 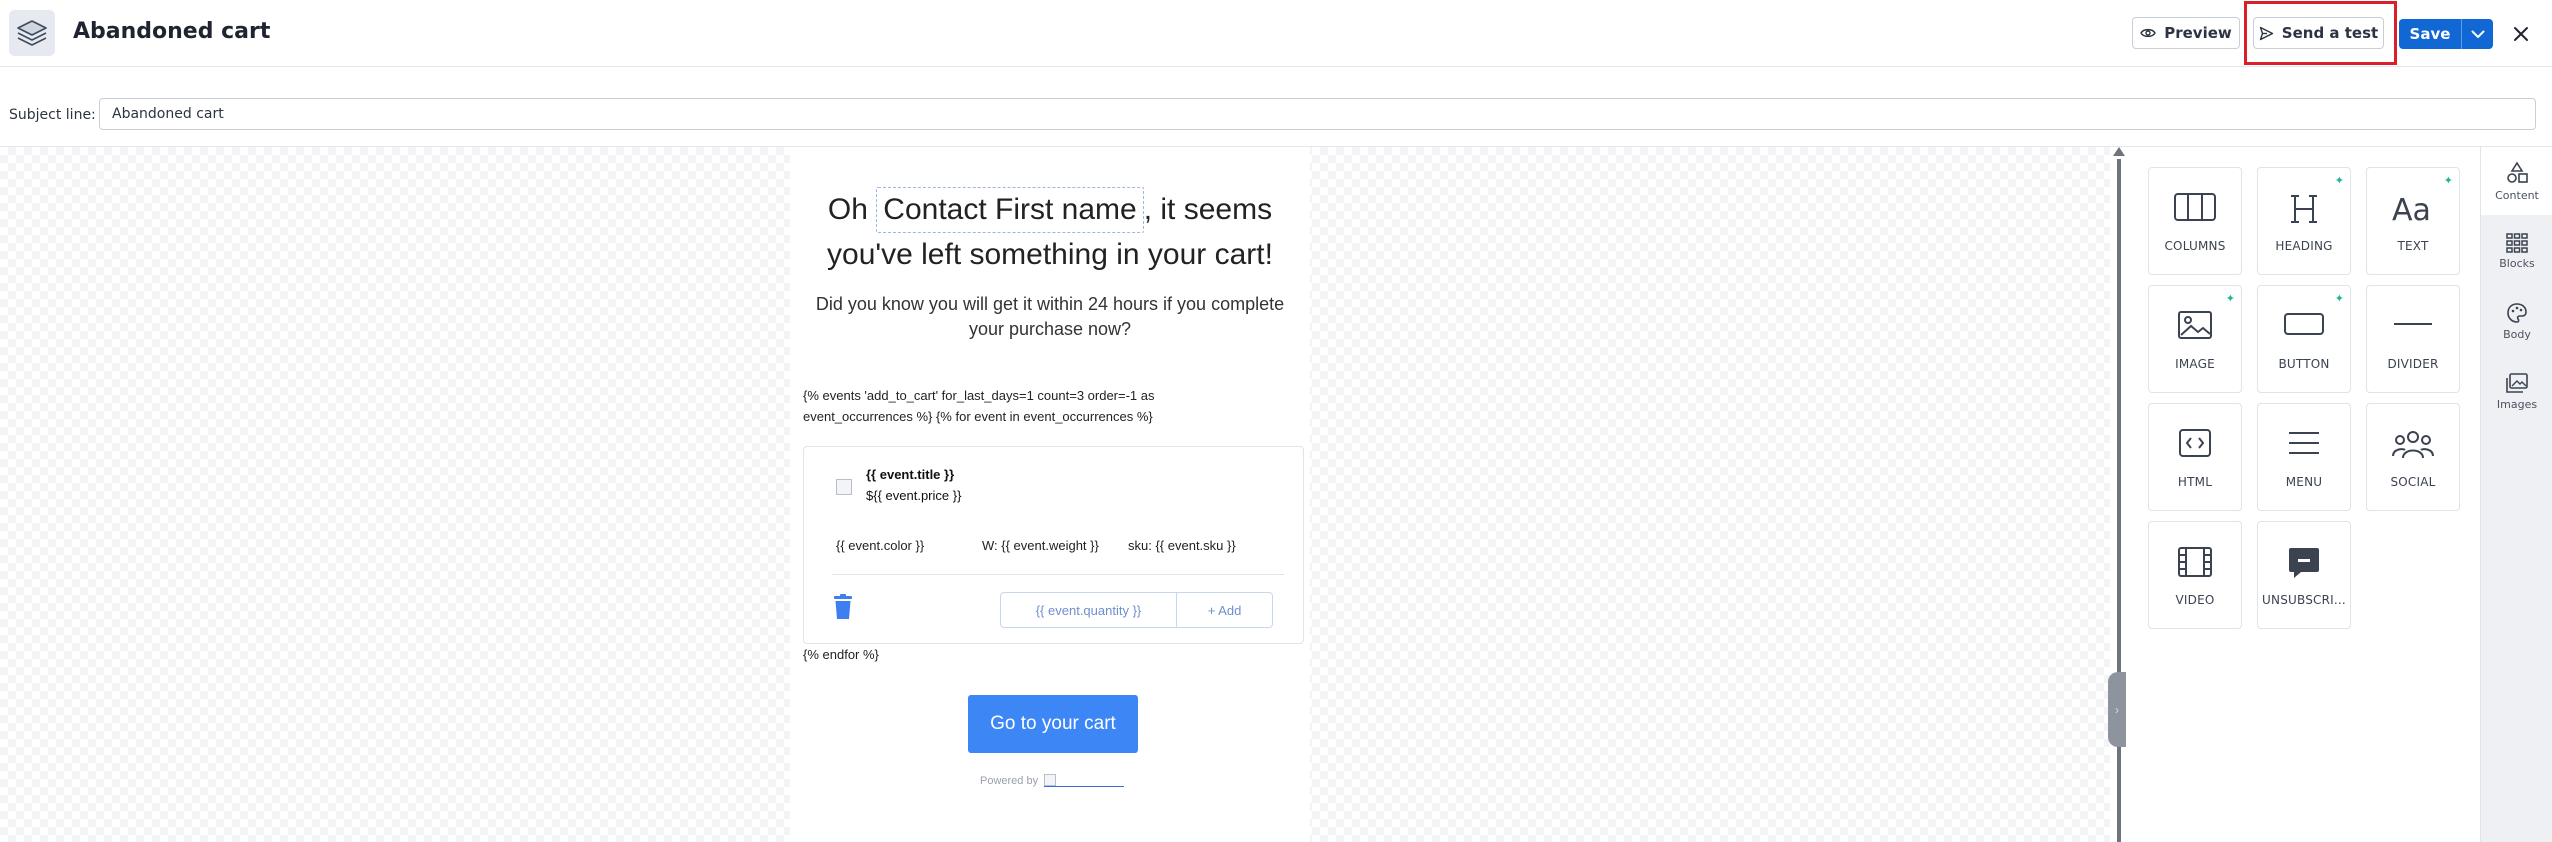 I want to click on quantity-field: {{ event.quantity }}, so click(x=1089, y=610).